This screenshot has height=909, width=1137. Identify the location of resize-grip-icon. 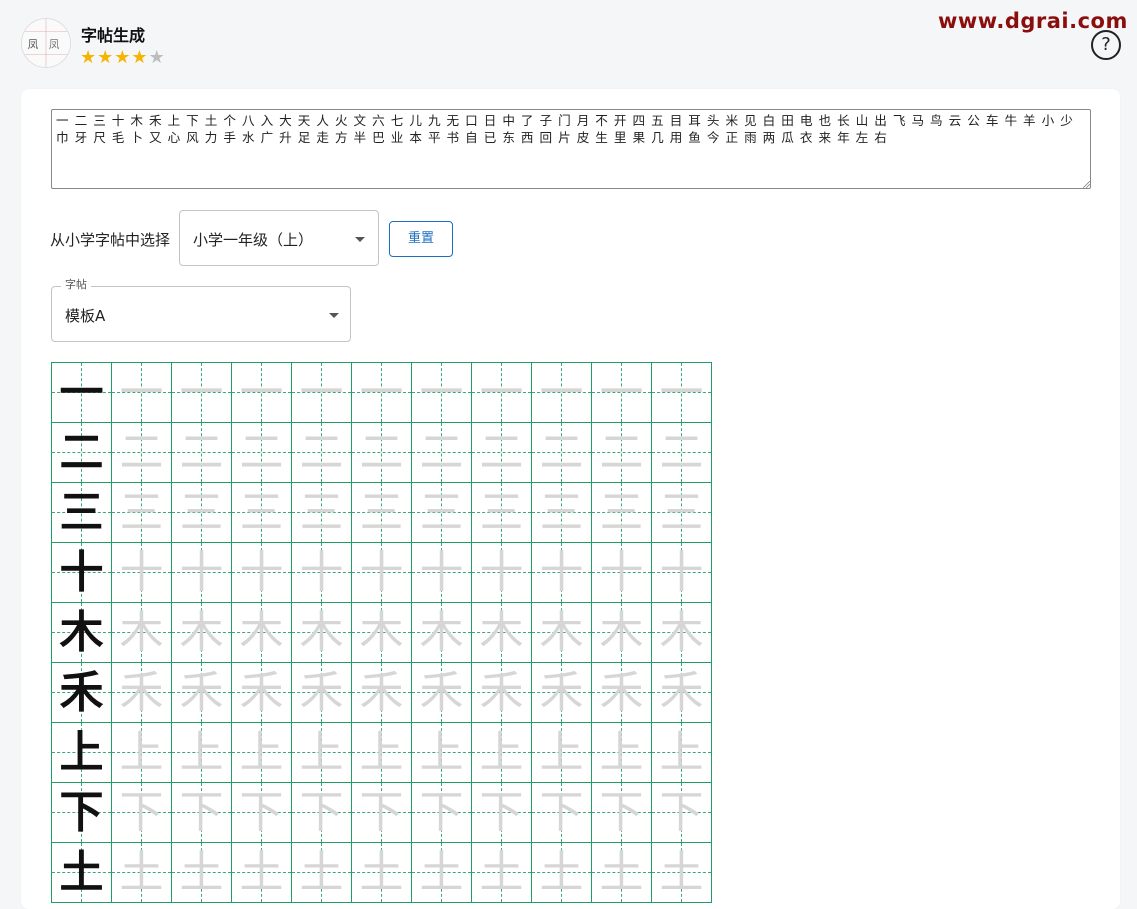
(1086, 184).